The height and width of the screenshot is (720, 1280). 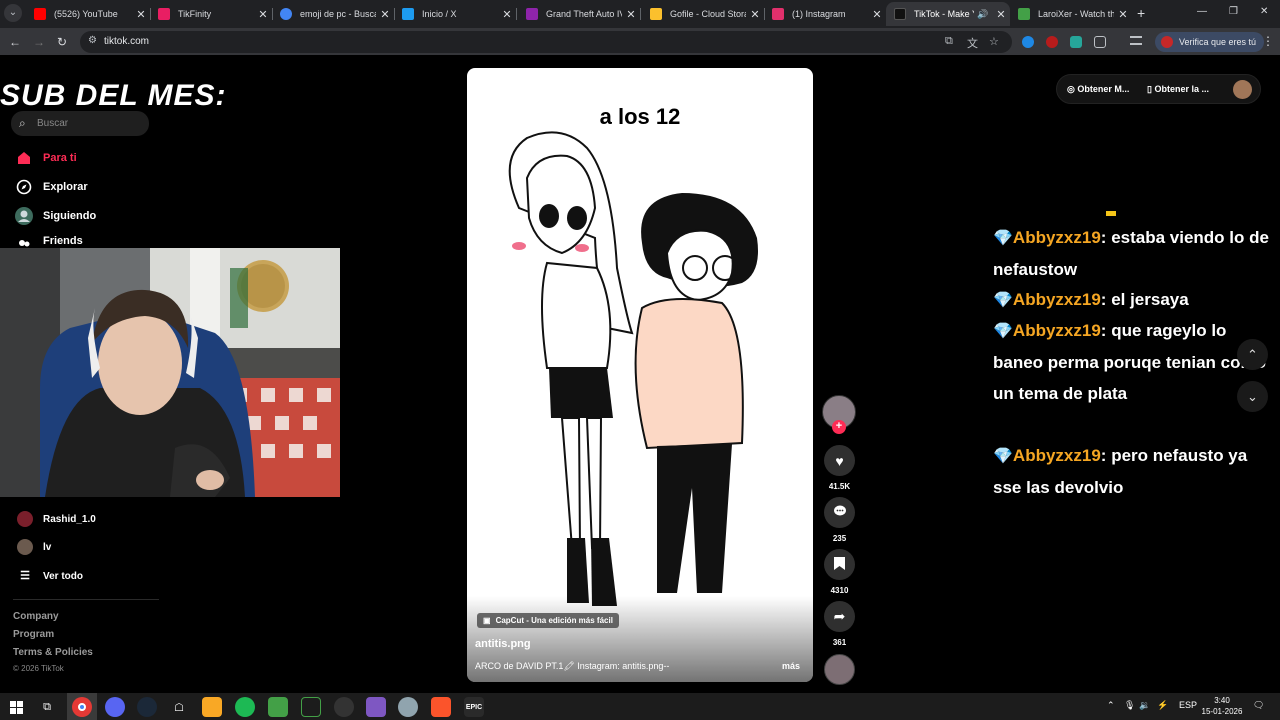 What do you see at coordinates (13, 13) in the screenshot?
I see `tab-search-button: ⌄` at bounding box center [13, 13].